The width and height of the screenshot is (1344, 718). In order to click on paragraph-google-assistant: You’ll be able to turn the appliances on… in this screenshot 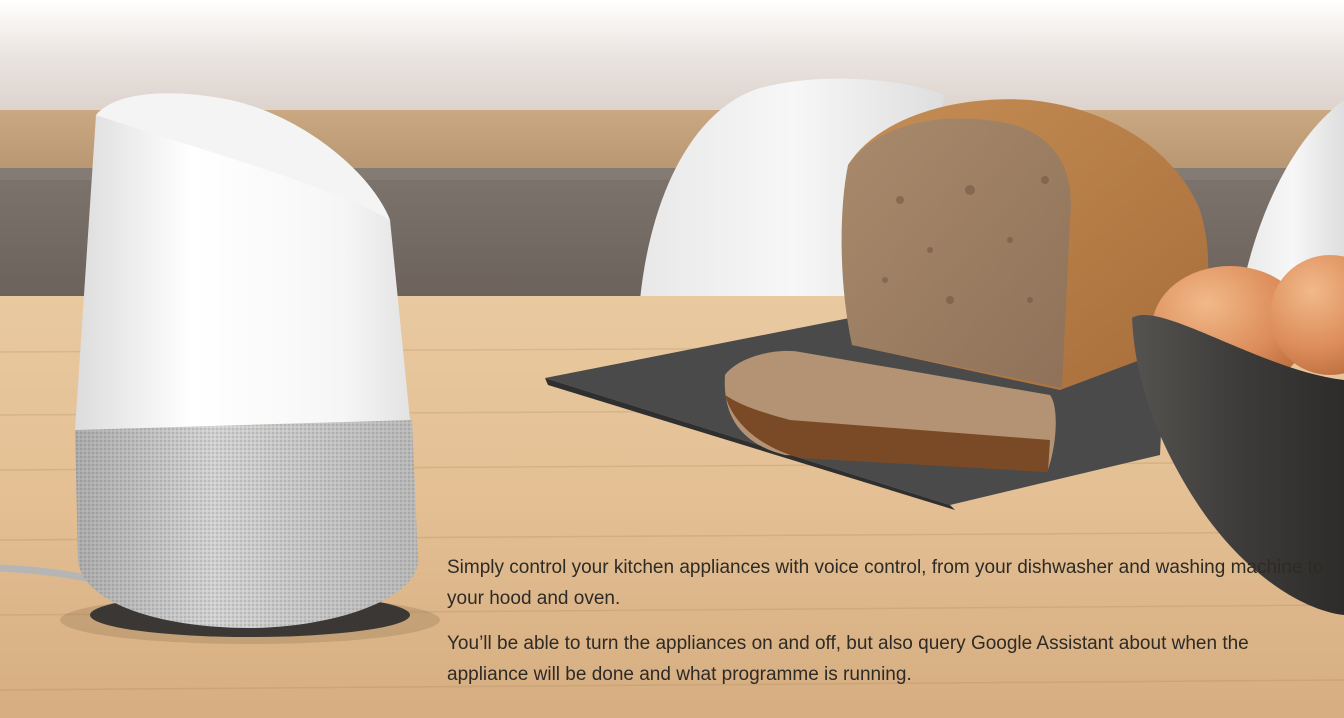, I will do `click(848, 659)`.